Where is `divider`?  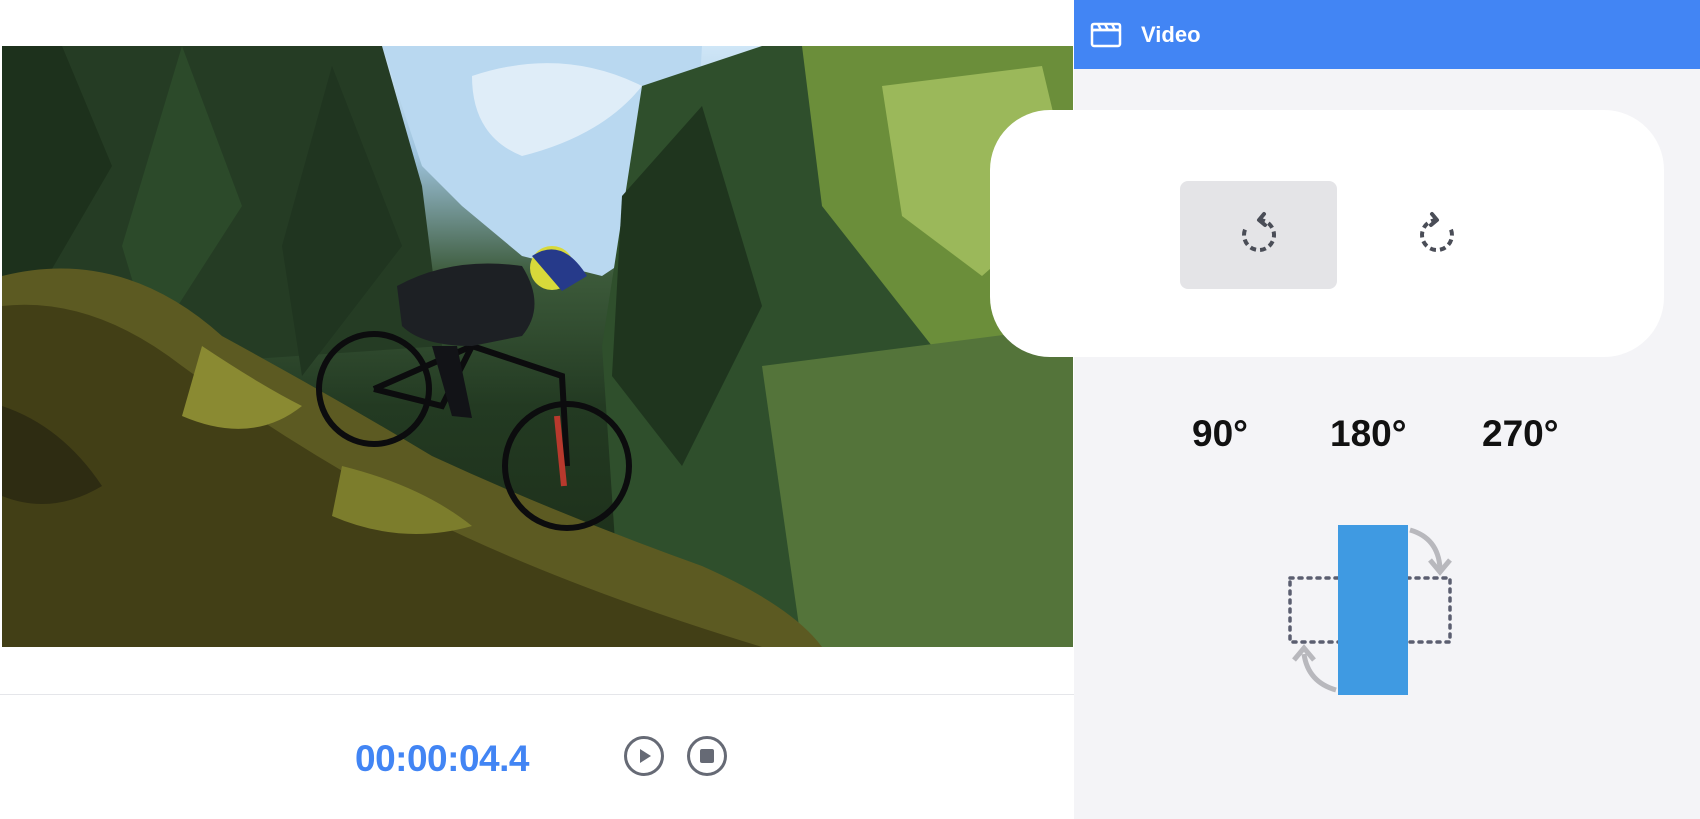
divider is located at coordinates (537, 694).